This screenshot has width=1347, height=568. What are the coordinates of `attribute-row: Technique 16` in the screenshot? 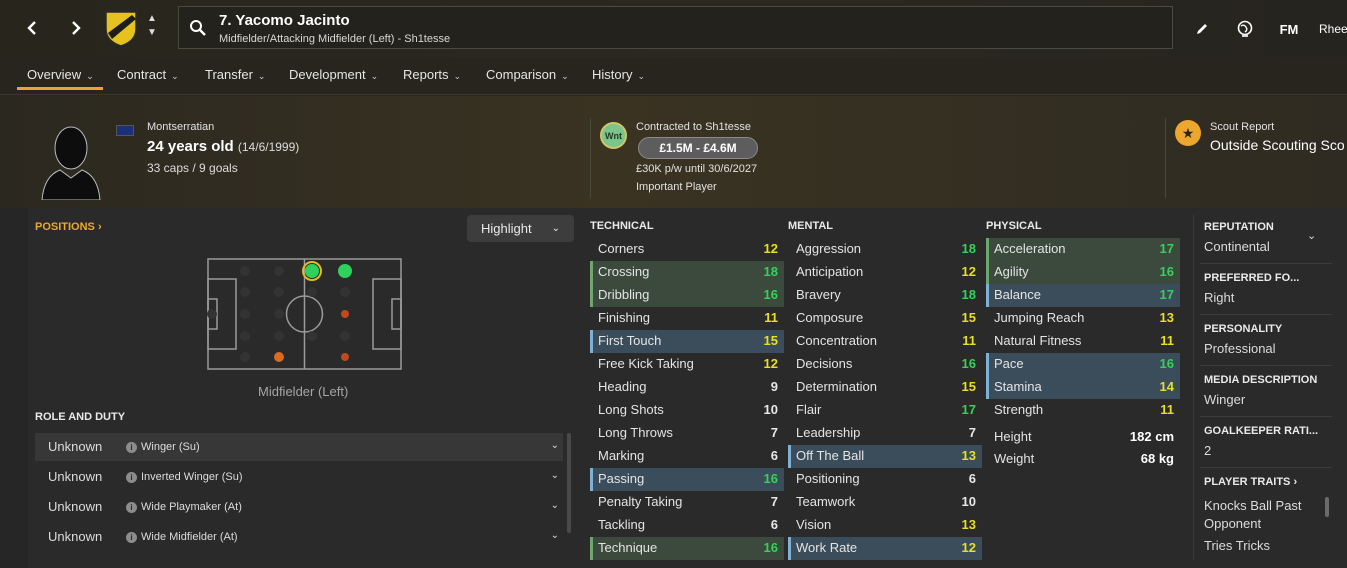 It's located at (687, 548).